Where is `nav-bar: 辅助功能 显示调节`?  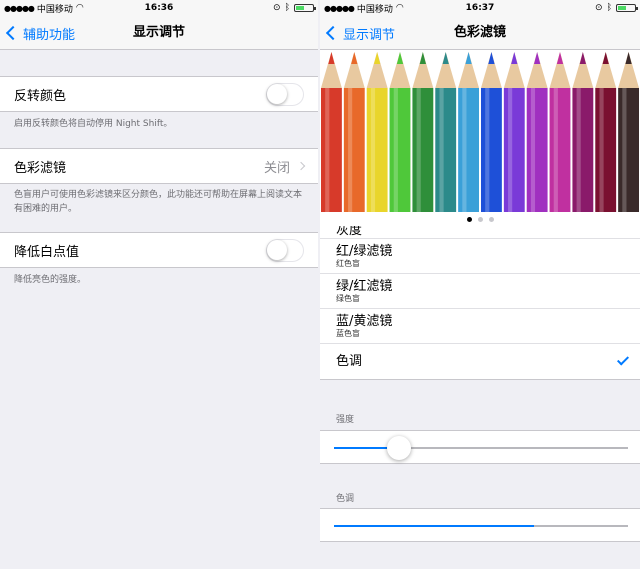
nav-bar: 辅助功能 显示调节 is located at coordinates (159, 33).